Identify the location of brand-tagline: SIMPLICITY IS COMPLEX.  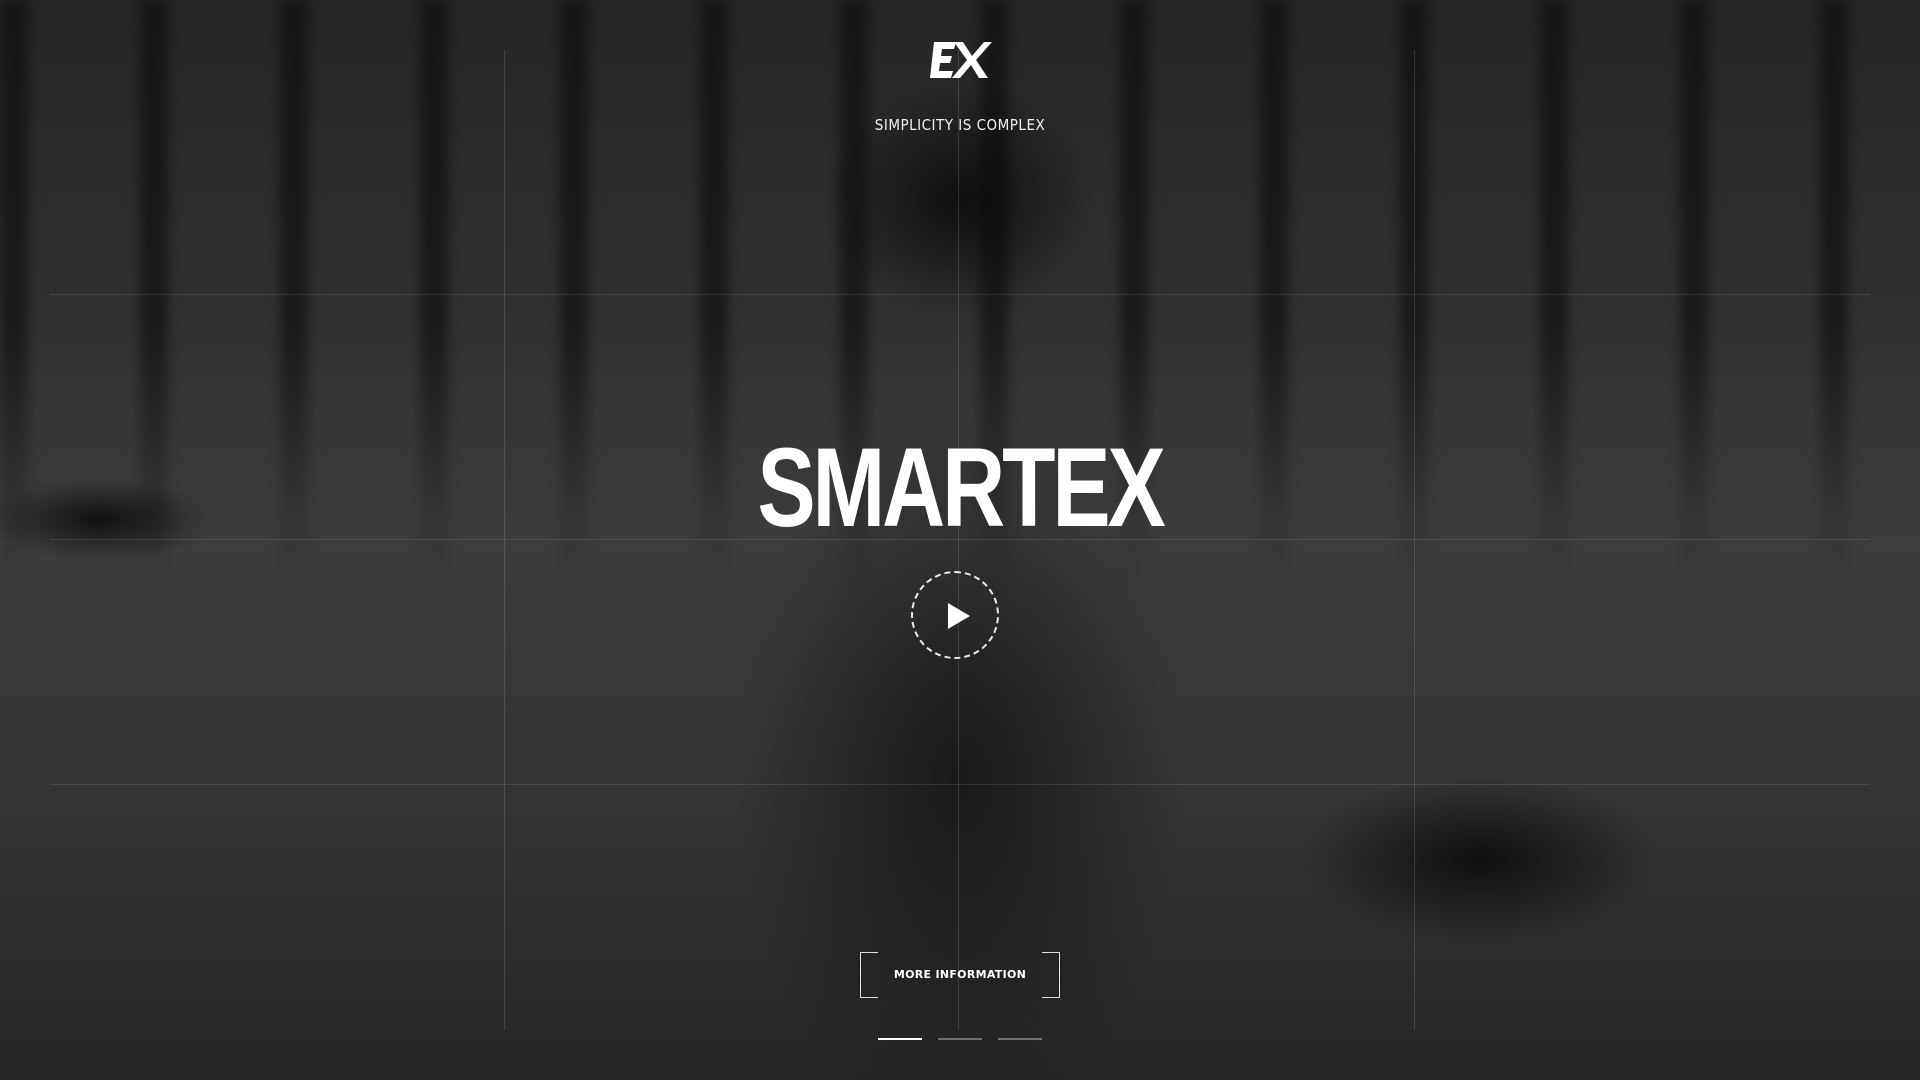
(960, 125).